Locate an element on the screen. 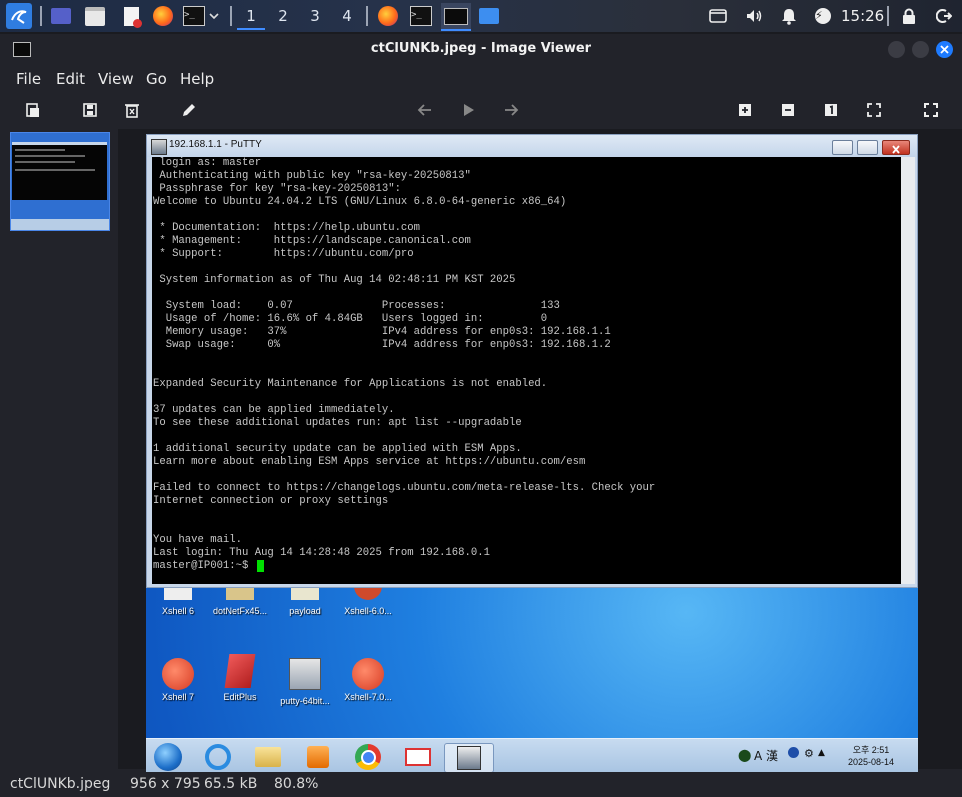 Image resolution: width=962 pixels, height=797 pixels. media-player-icon is located at coordinates (318, 757).